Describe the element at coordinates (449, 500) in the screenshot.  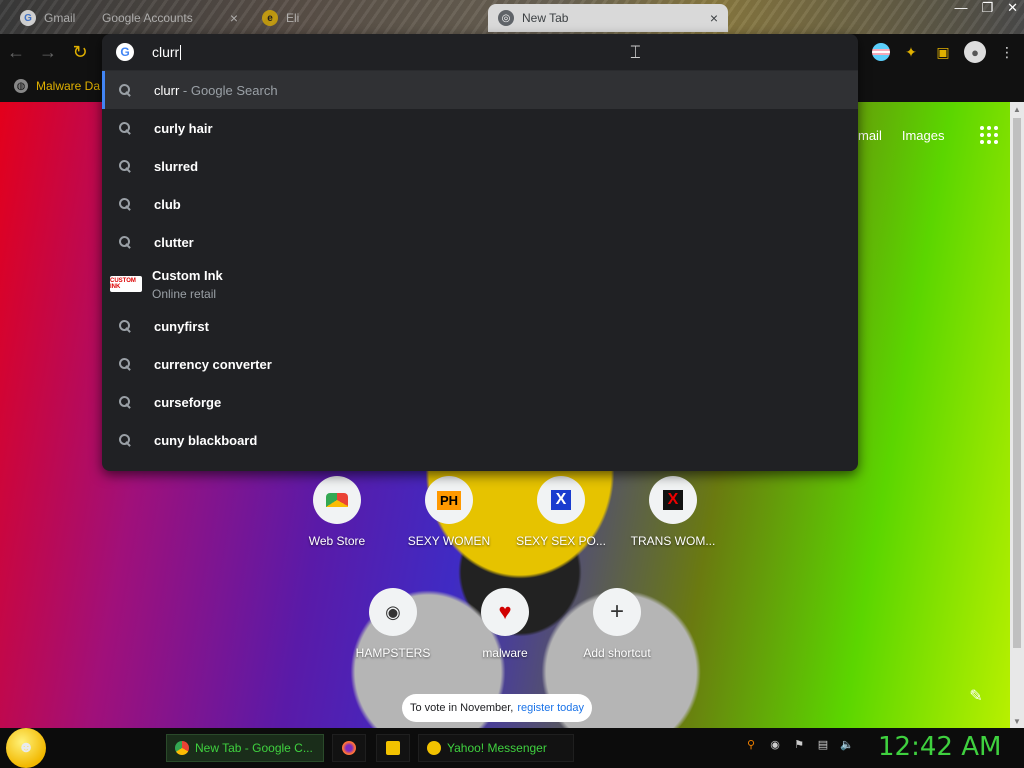
I see `ph-icon: PH` at that location.